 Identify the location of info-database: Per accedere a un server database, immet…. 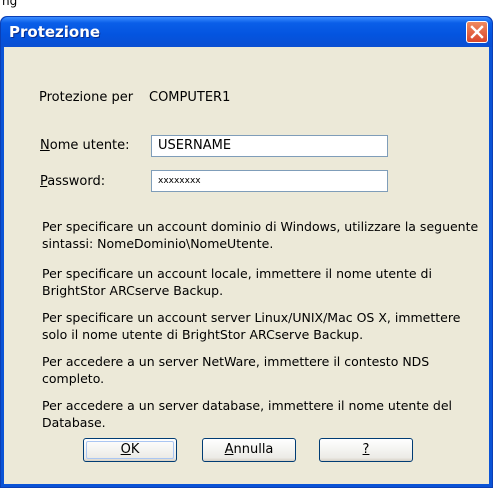
(247, 414).